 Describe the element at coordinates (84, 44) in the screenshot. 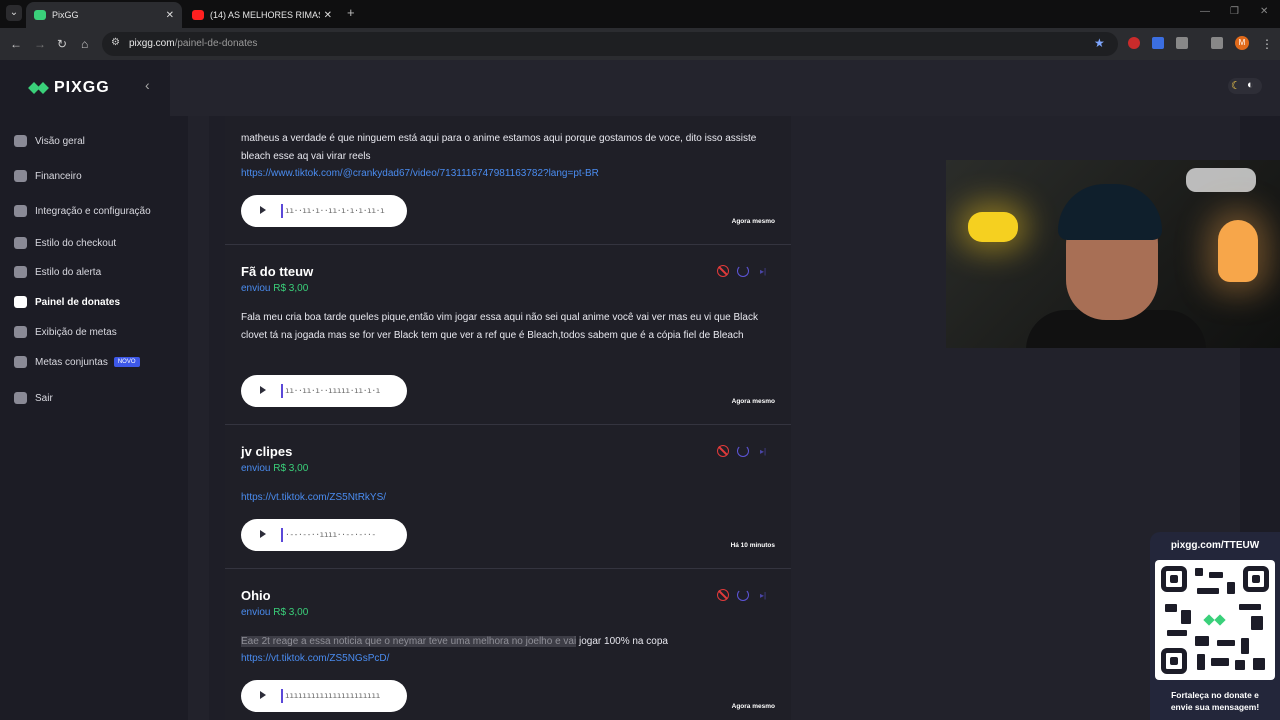

I see `home-icon: ⌂` at that location.